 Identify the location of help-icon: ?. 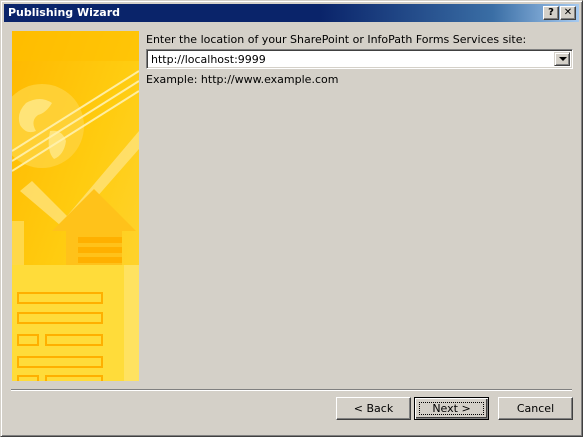
(551, 12).